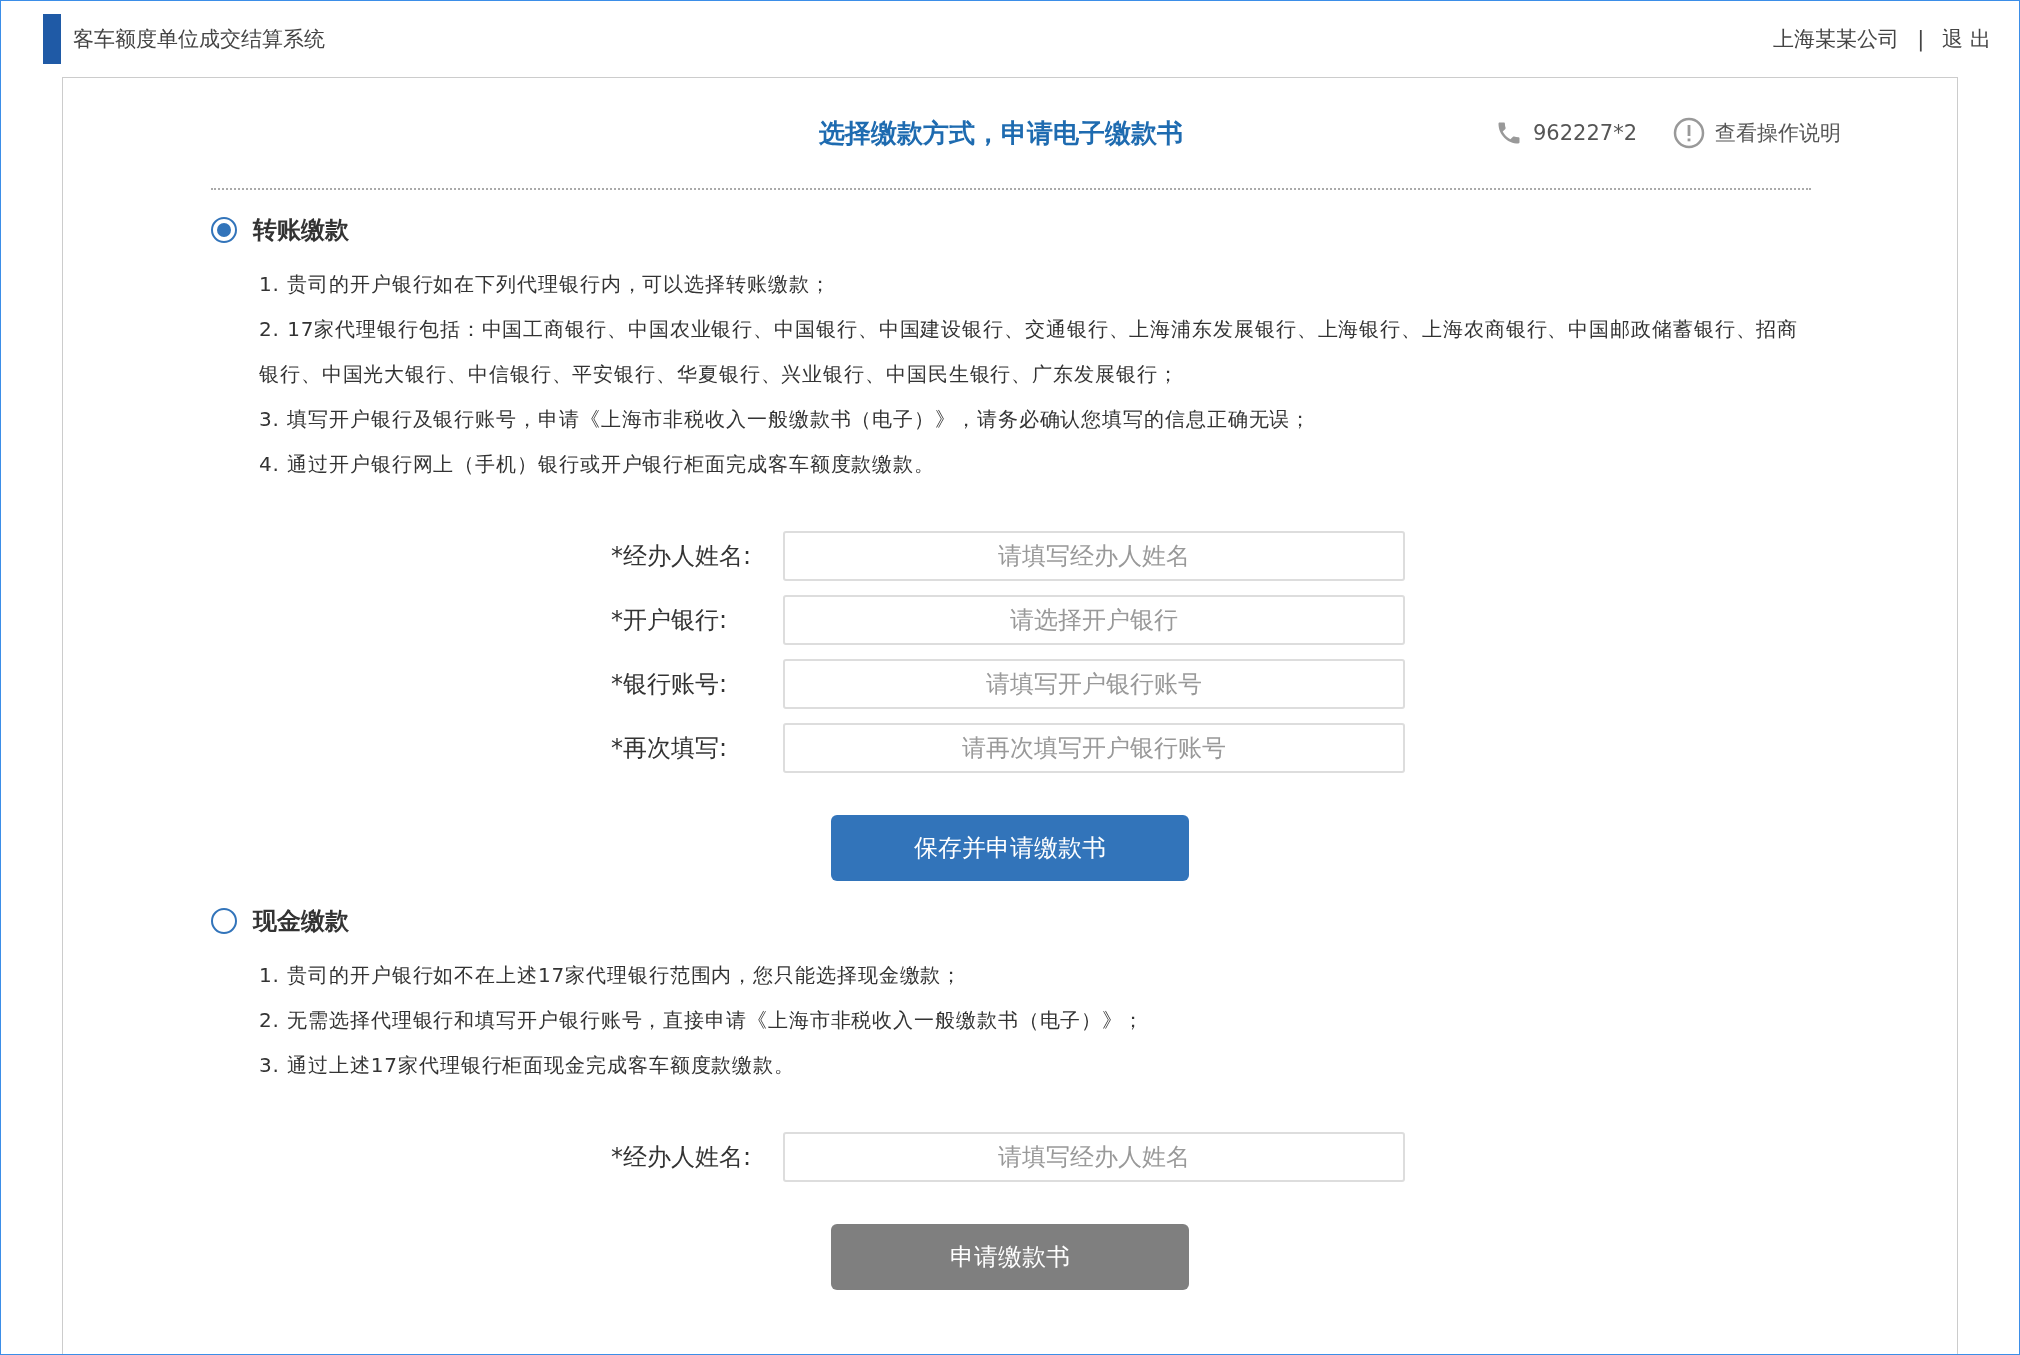 The image size is (2020, 1355). What do you see at coordinates (670, 748) in the screenshot?
I see `field-label: *再次填写:` at bounding box center [670, 748].